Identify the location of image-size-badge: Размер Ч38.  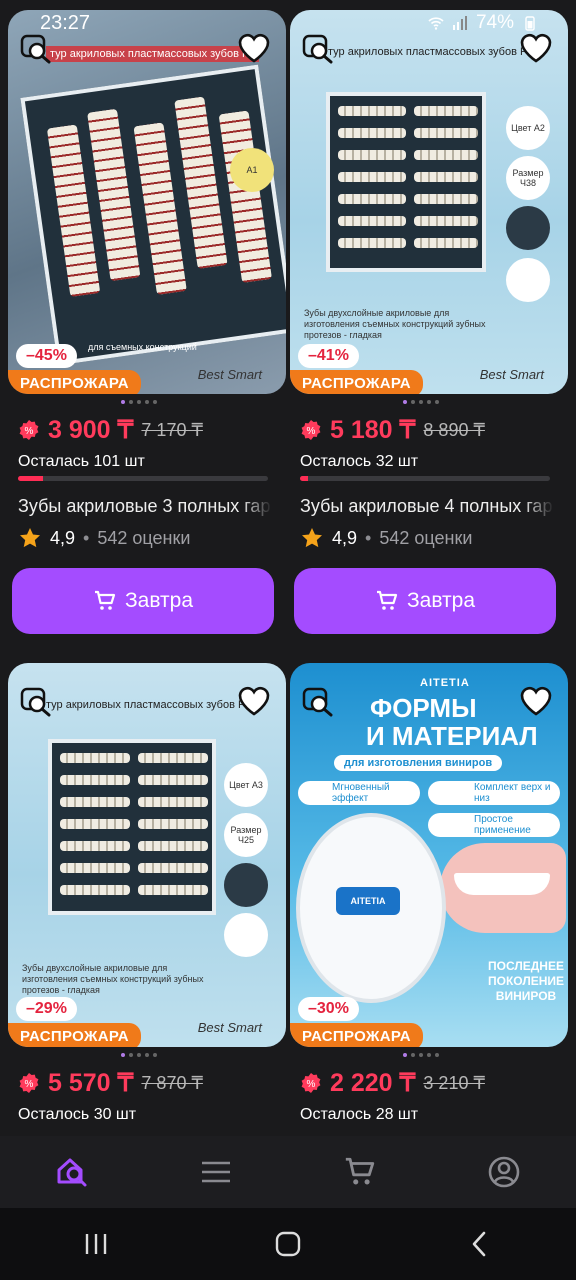
(528, 178).